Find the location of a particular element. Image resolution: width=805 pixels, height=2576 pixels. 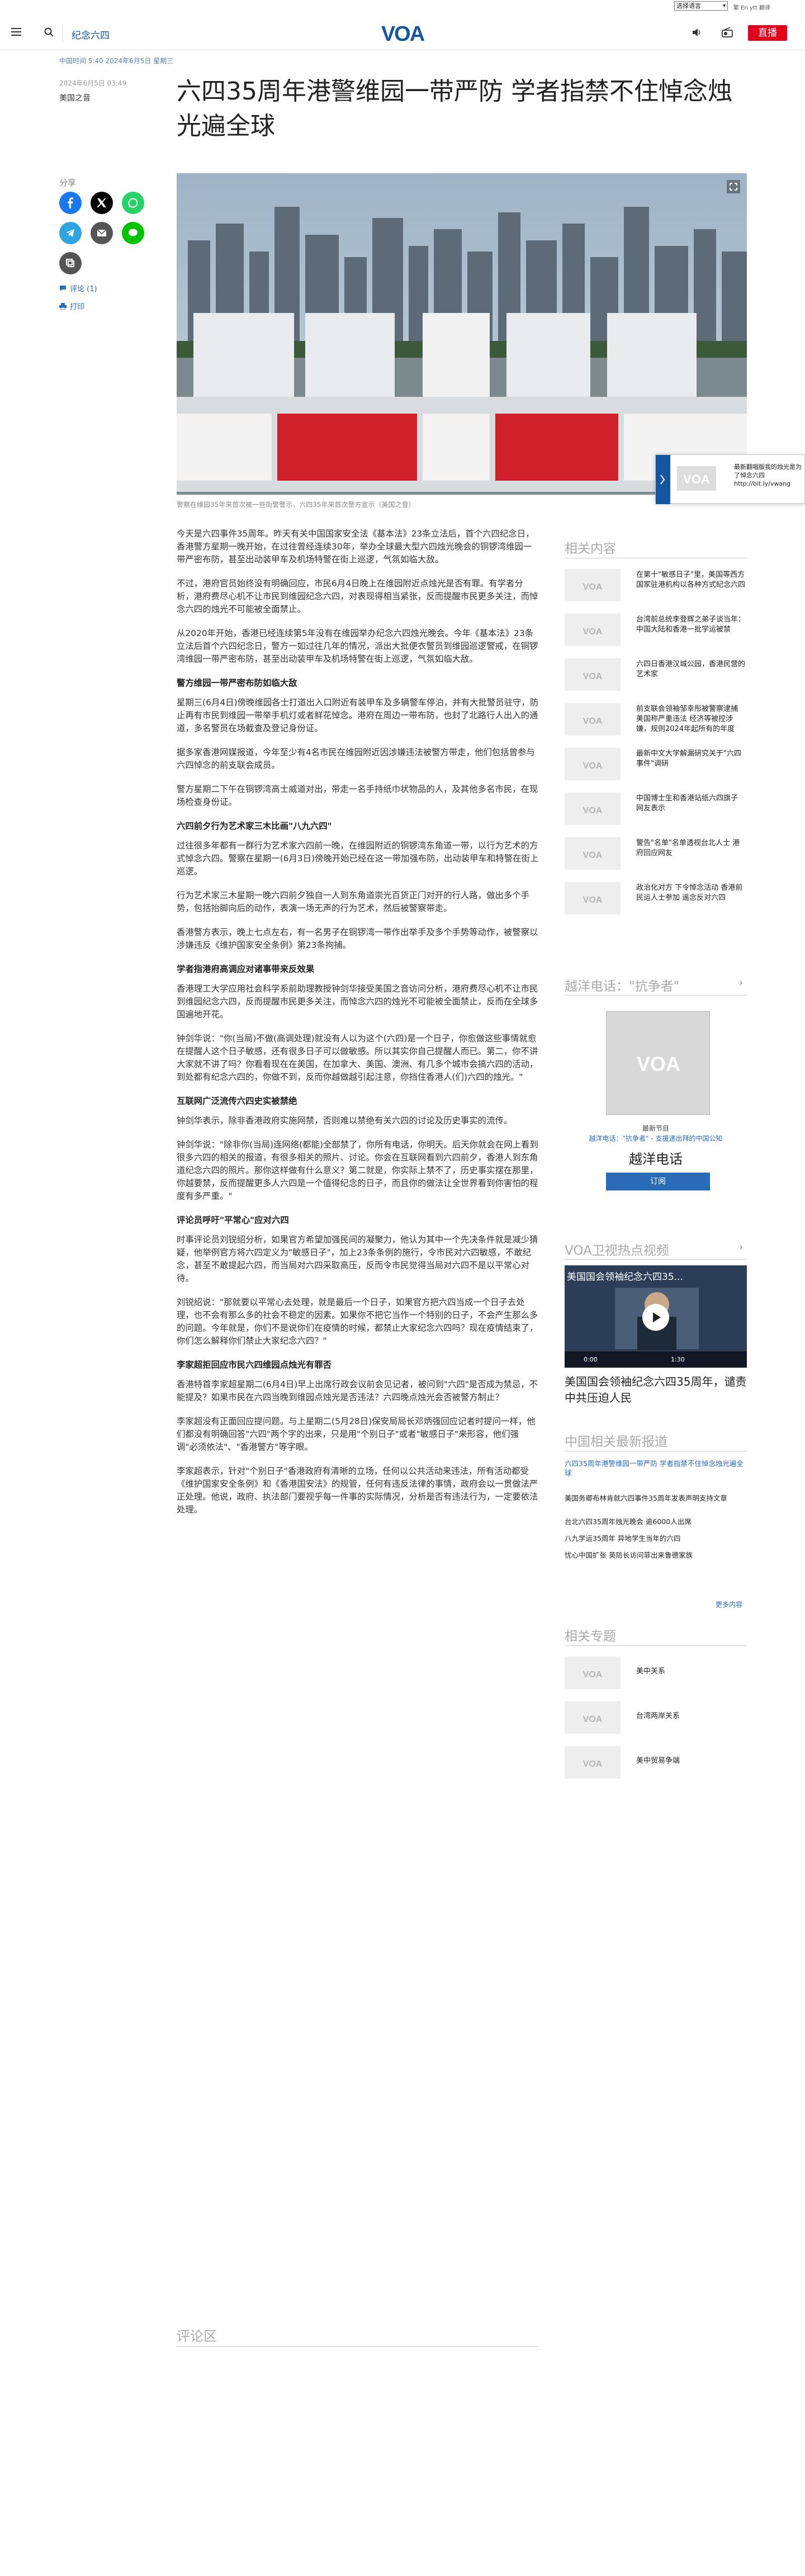

hero-photo-illustration is located at coordinates (462, 334).